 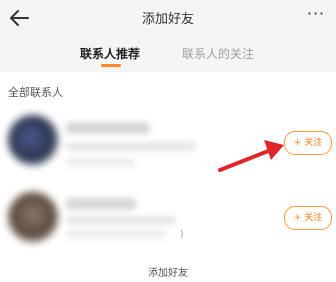 I want to click on image-caption: 添加好友, so click(x=168, y=273).